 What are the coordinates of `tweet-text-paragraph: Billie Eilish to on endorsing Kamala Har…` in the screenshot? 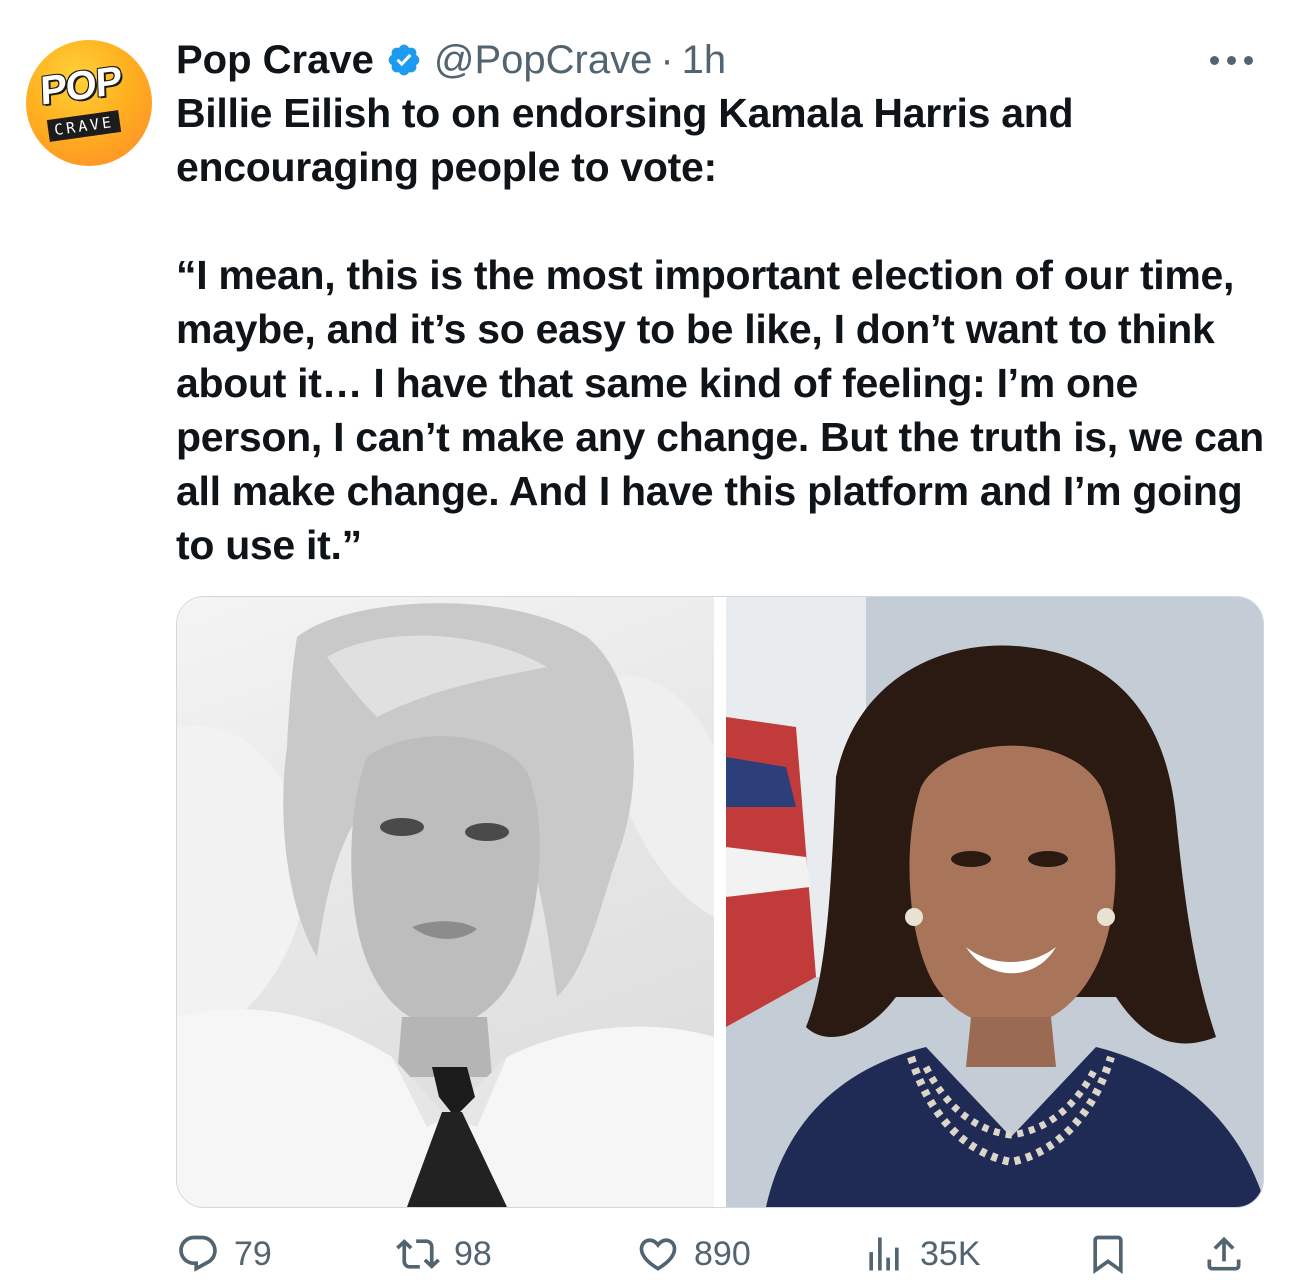 It's located at (630, 140).